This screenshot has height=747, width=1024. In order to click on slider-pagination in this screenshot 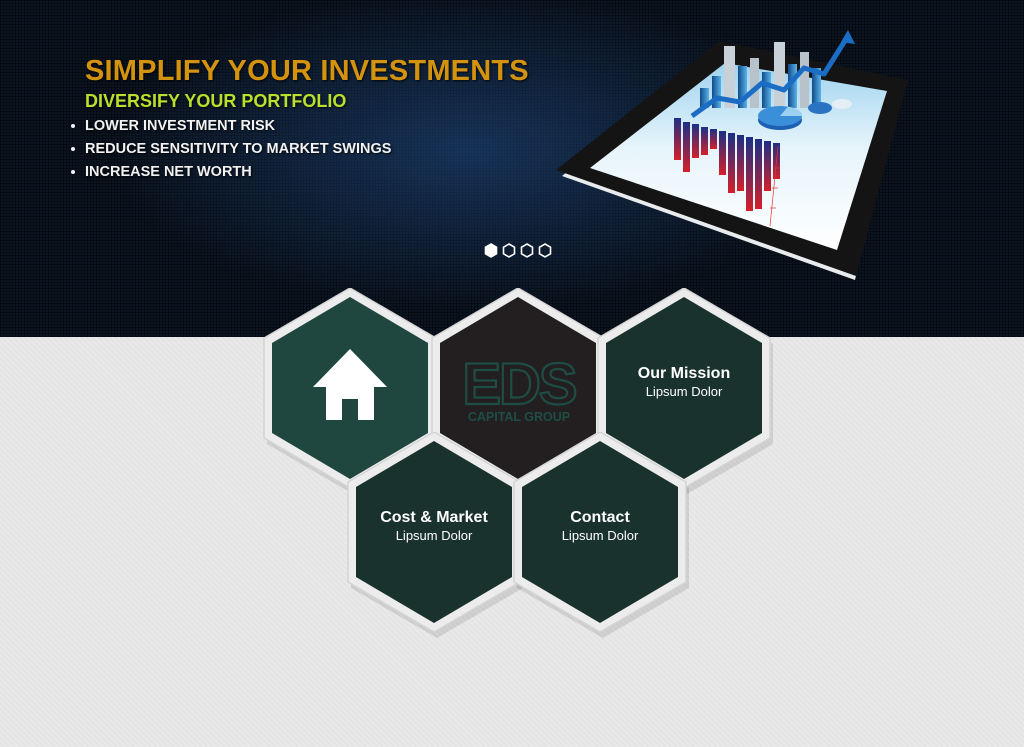, I will do `click(520, 250)`.